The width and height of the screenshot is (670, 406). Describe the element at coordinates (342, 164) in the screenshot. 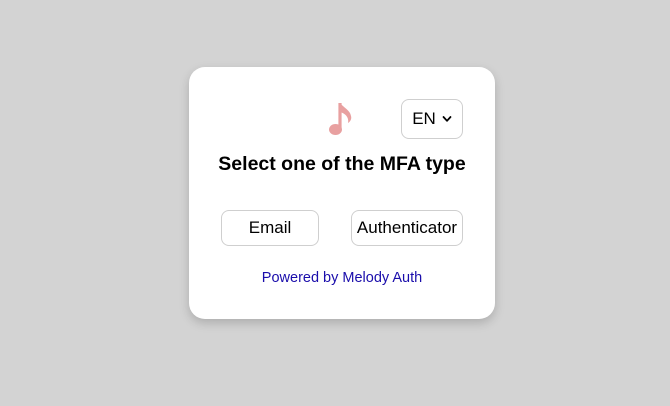

I see `page-title: Select one of the MFA type` at that location.